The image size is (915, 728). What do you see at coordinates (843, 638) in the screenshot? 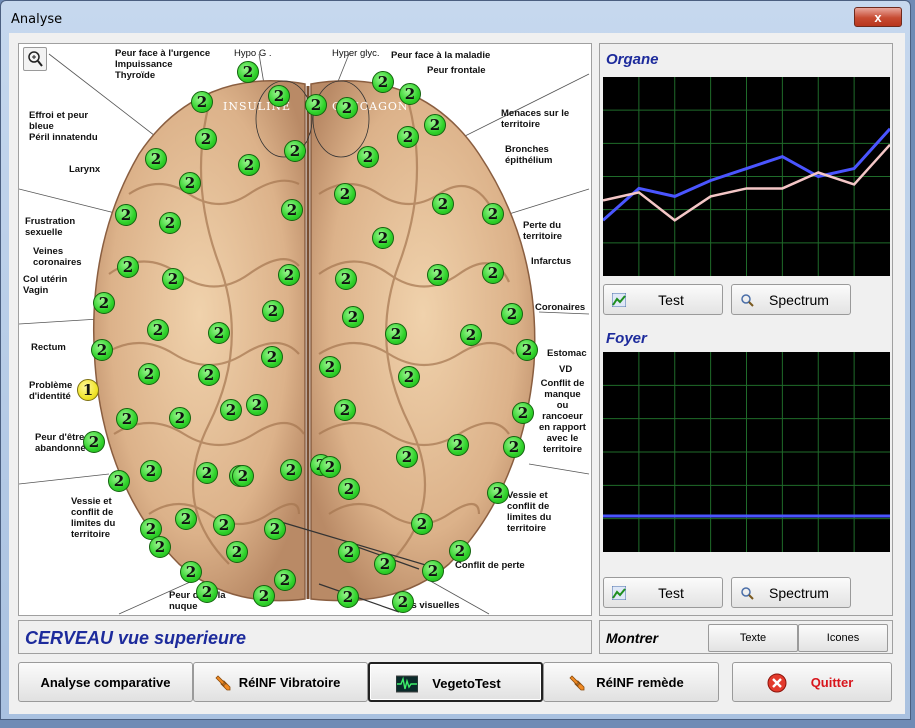
I see `icones-button: Icones` at bounding box center [843, 638].